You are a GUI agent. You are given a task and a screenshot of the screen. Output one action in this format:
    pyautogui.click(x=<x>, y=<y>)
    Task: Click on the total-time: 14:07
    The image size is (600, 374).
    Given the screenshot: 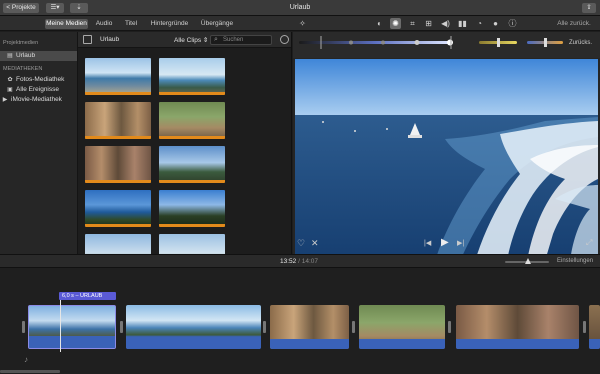 What is the action you would take?
    pyautogui.click(x=309, y=261)
    